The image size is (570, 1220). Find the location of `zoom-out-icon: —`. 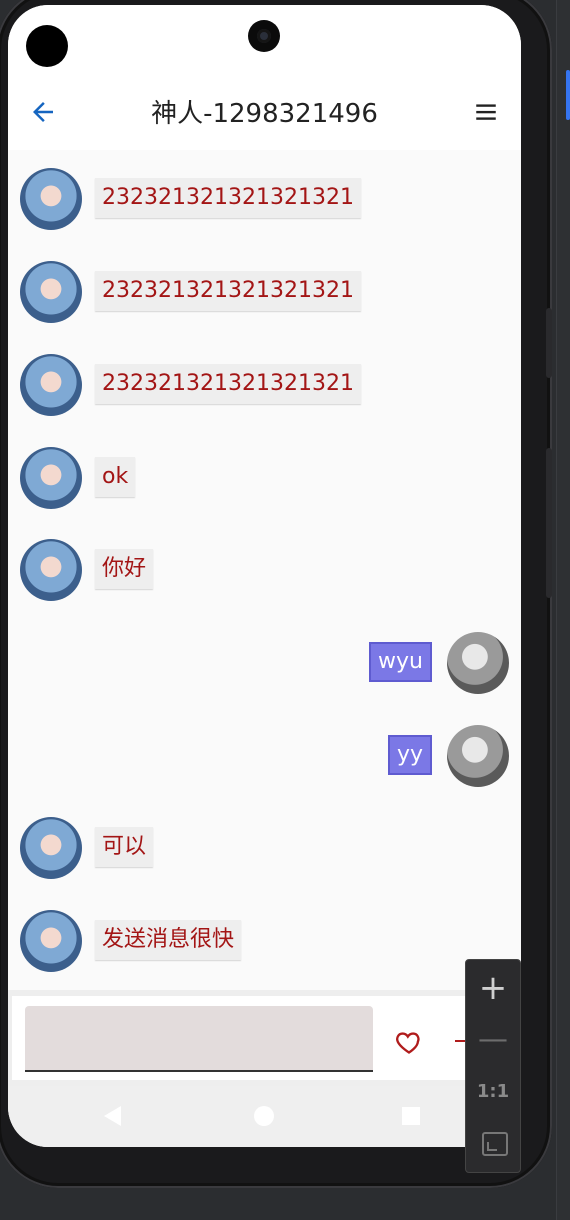

zoom-out-icon: — is located at coordinates (493, 1040).